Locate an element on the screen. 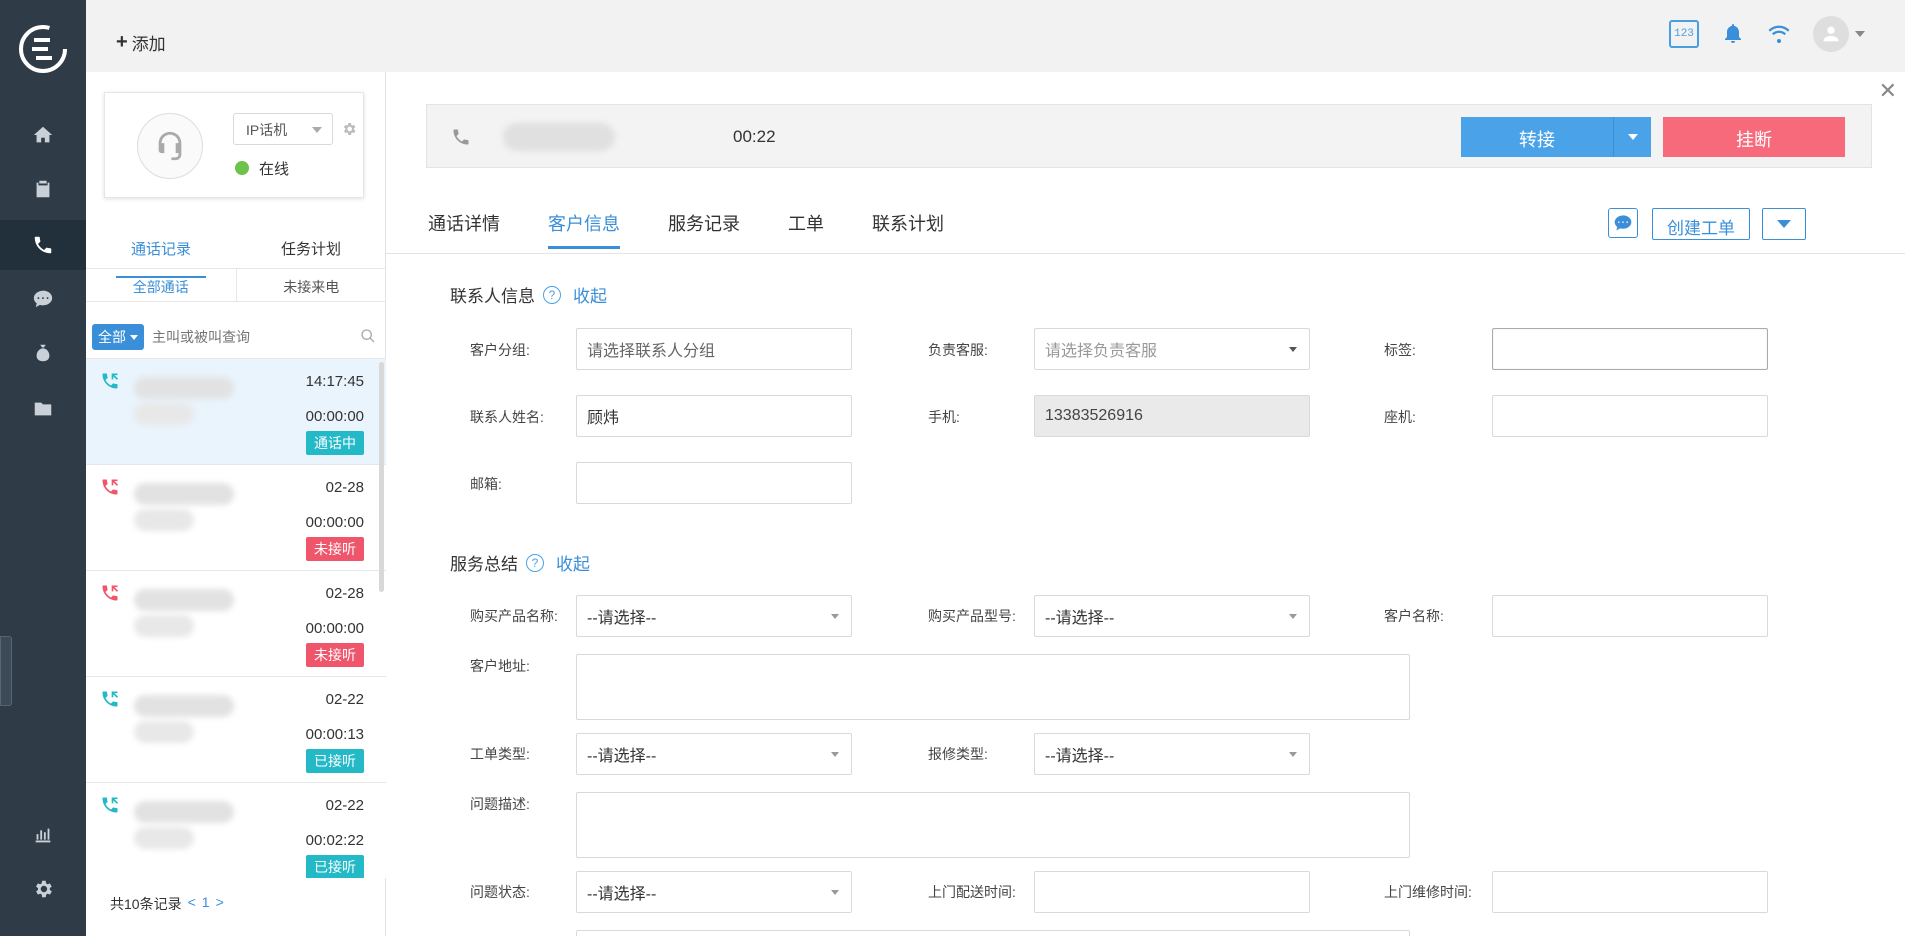  ticket-type-select: --请选择-- is located at coordinates (714, 754).